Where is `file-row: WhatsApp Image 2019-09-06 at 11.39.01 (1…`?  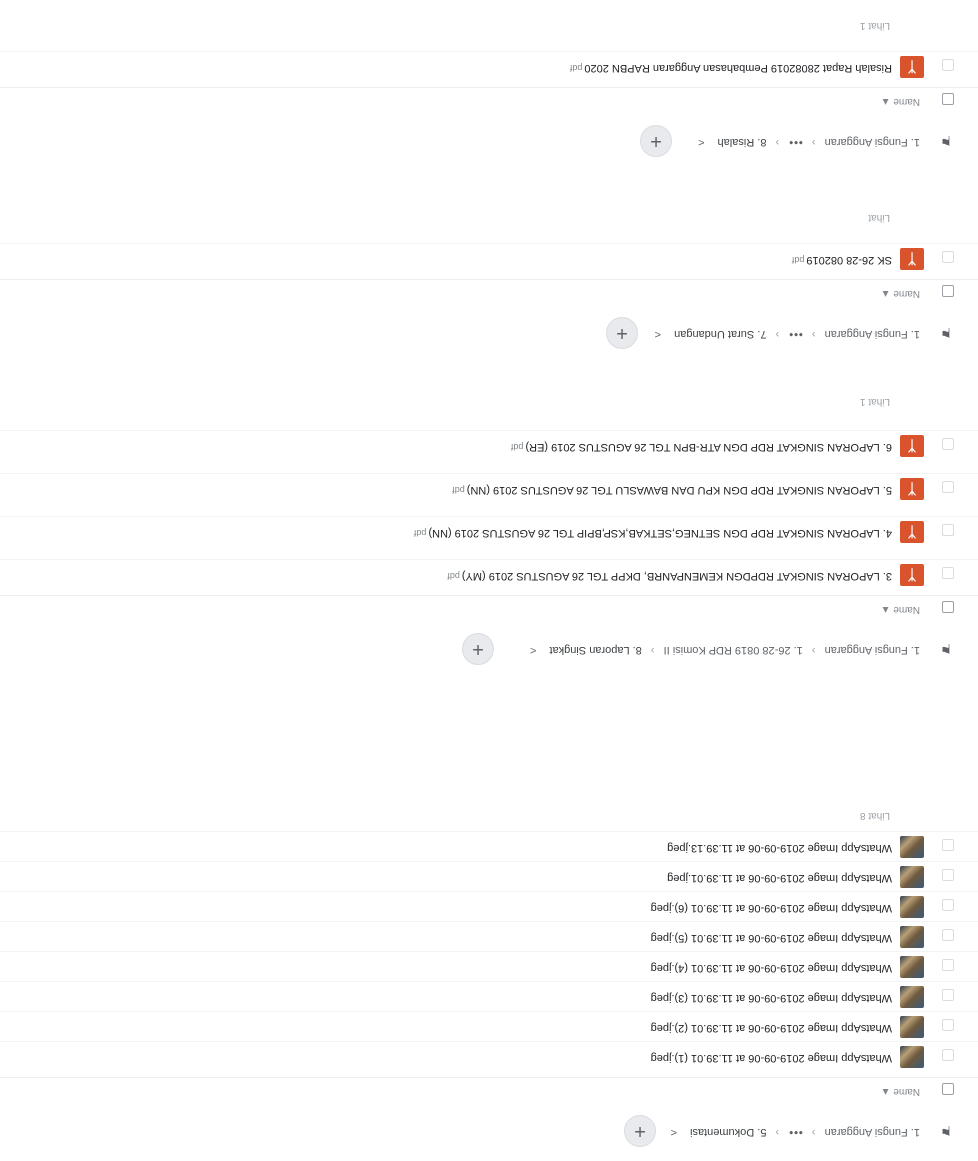 file-row: WhatsApp Image 2019-09-06 at 11.39.01 (1… is located at coordinates (489, 1056).